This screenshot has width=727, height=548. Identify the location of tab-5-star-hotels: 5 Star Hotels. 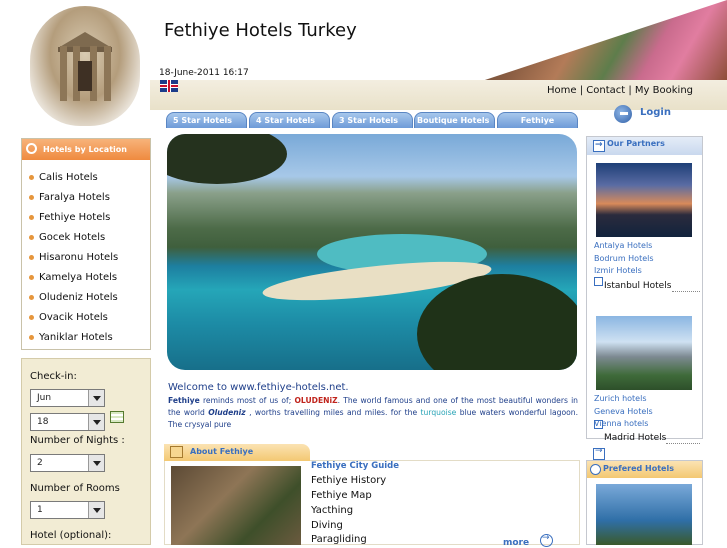
(206, 120).